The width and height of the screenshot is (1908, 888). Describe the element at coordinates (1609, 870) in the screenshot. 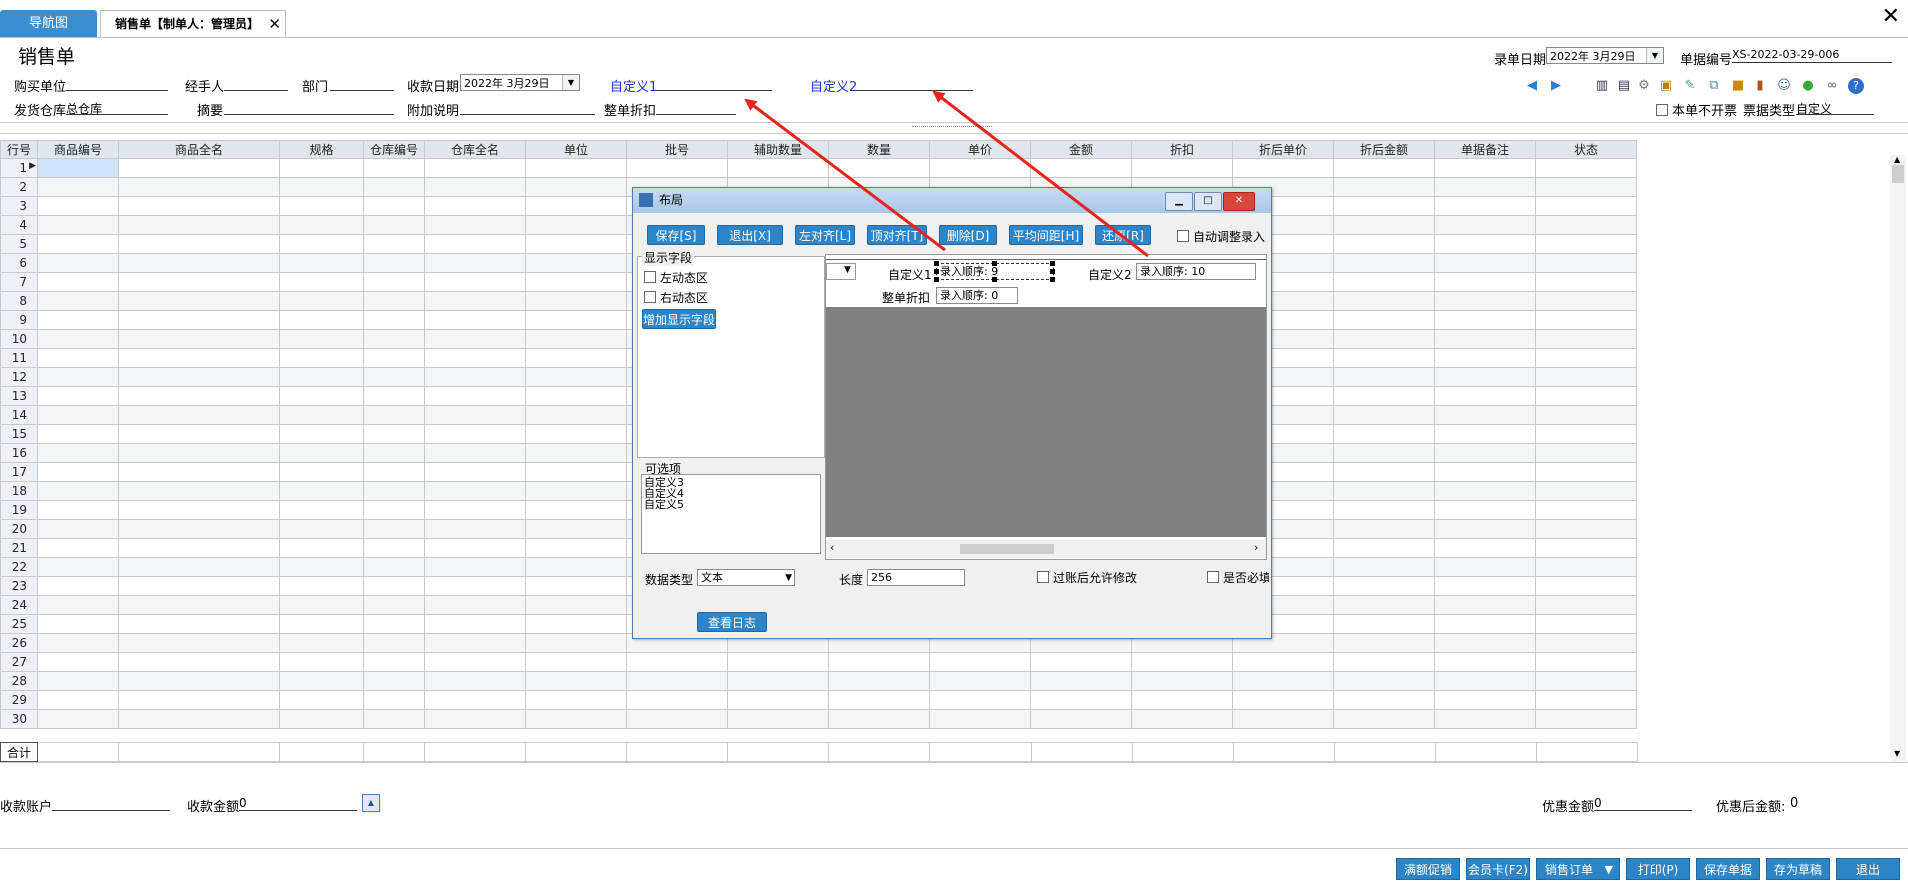

I see `chevron-down-icon: ▼` at that location.